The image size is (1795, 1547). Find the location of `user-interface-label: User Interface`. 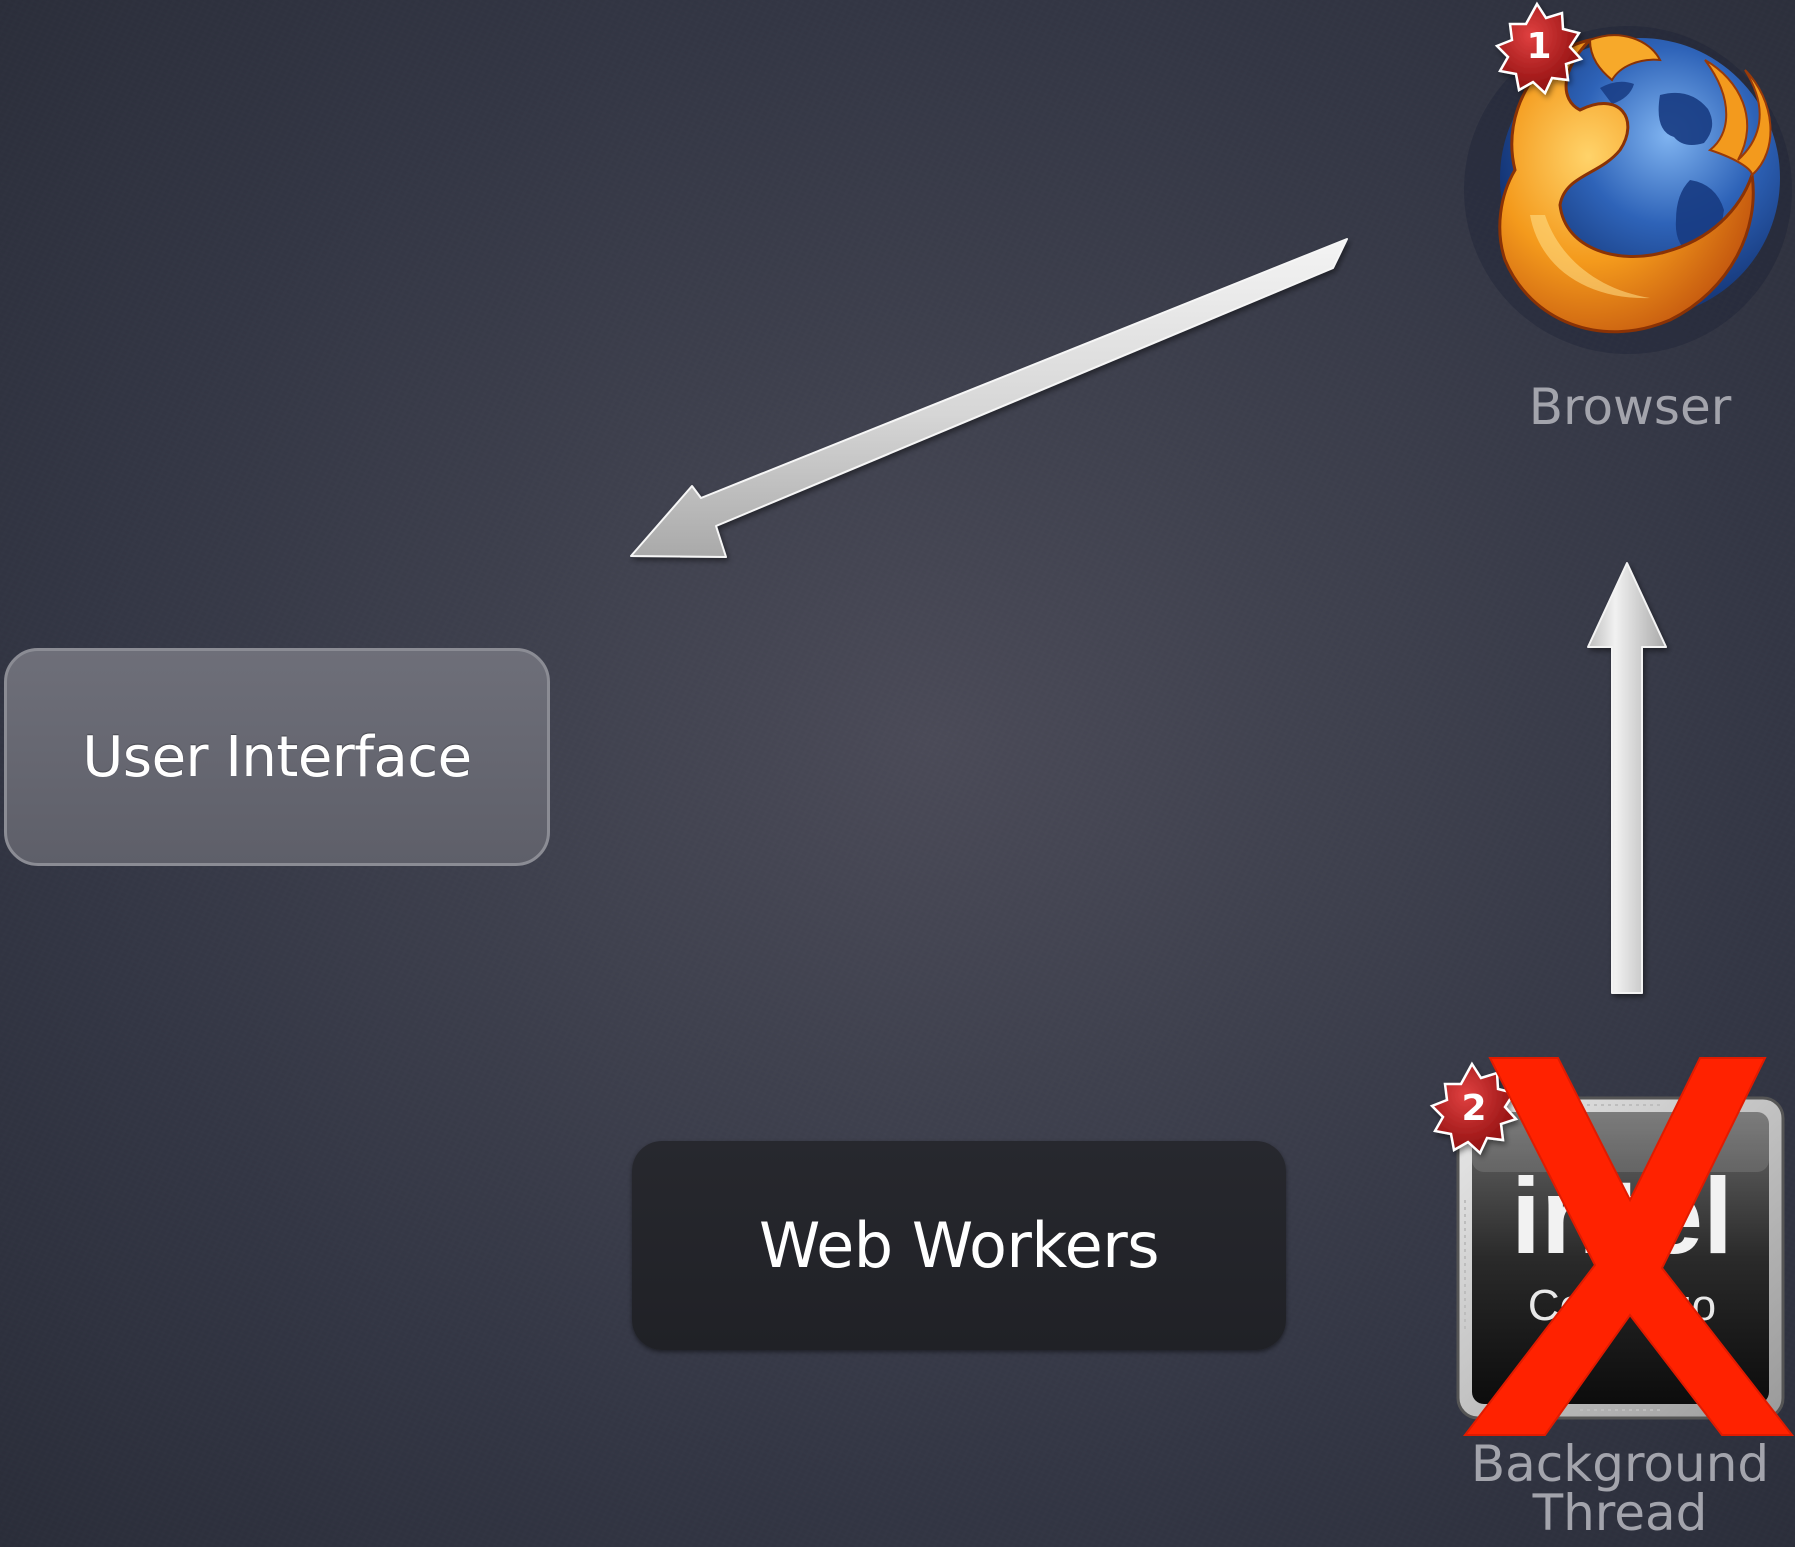

user-interface-label: User Interface is located at coordinates (277, 757).